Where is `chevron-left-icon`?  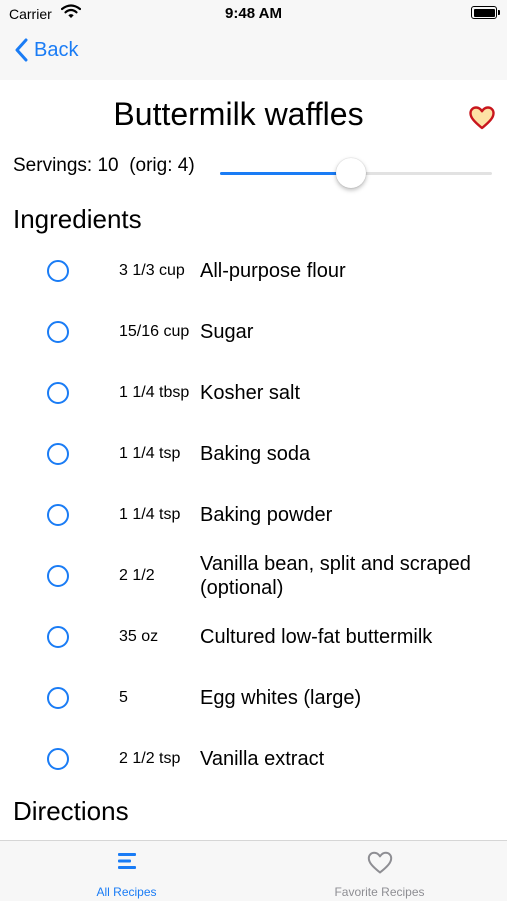
chevron-left-icon is located at coordinates (21, 50).